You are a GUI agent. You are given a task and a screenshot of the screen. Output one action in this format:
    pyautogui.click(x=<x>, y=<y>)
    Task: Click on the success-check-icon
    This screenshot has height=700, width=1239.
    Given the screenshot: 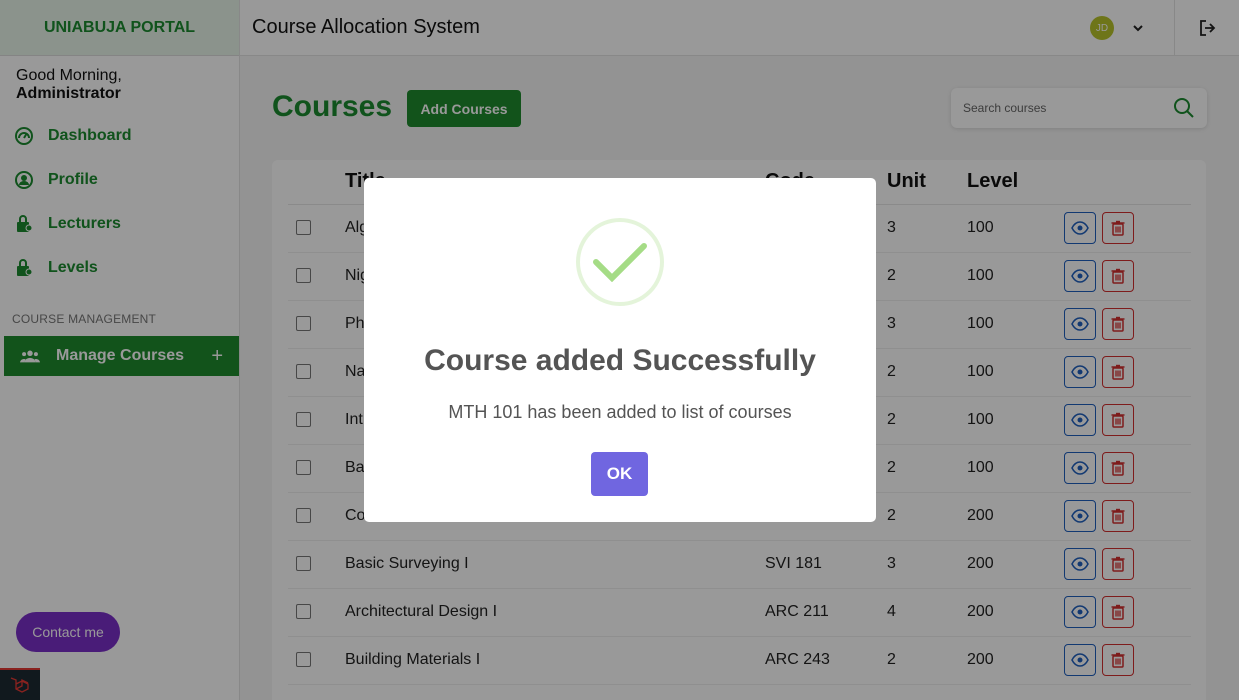 What is the action you would take?
    pyautogui.click(x=620, y=262)
    